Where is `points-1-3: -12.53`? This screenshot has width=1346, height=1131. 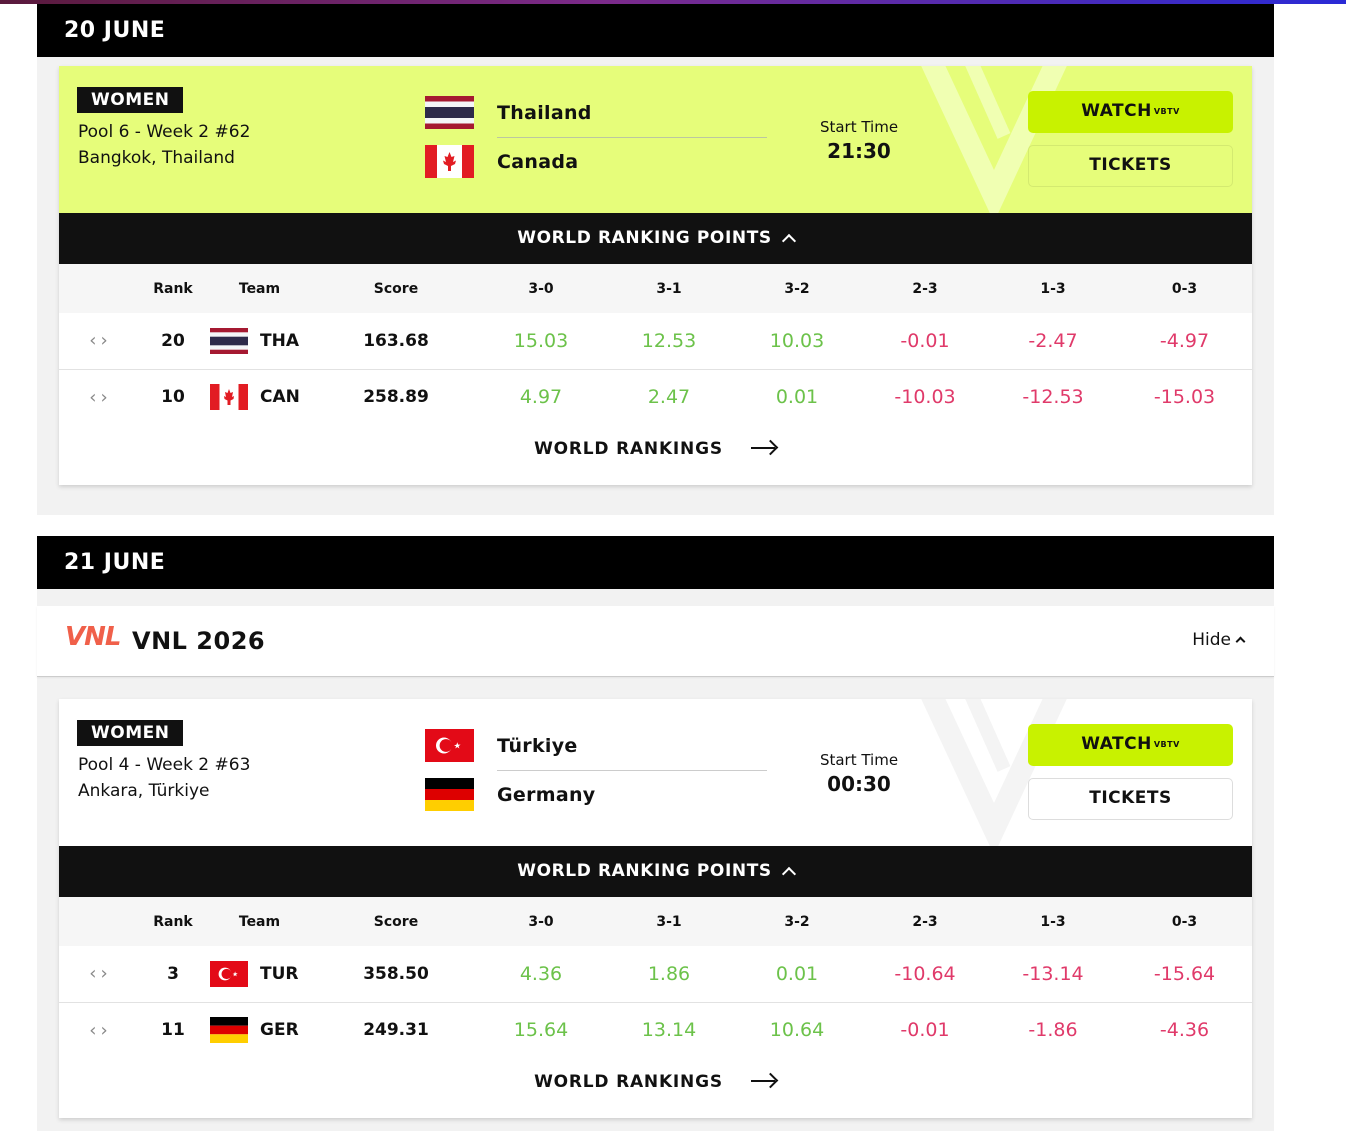 points-1-3: -12.53 is located at coordinates (1053, 397).